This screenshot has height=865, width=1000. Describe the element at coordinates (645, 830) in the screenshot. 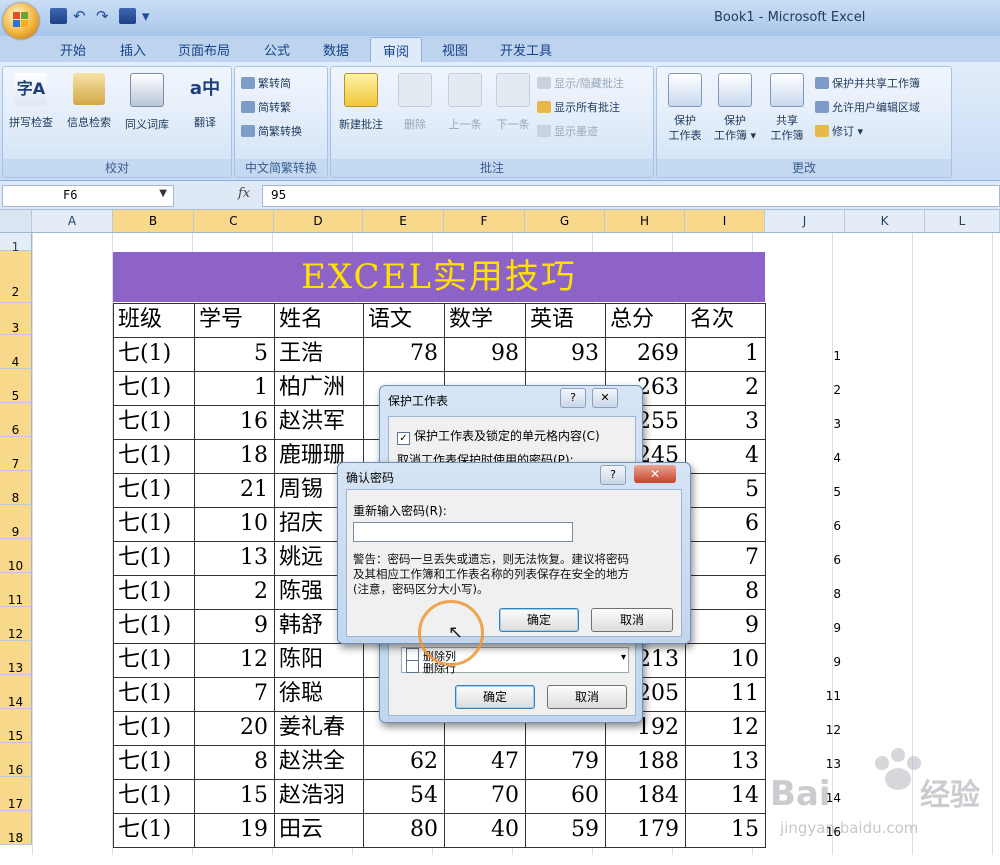

I see `table-cell: 179` at that location.